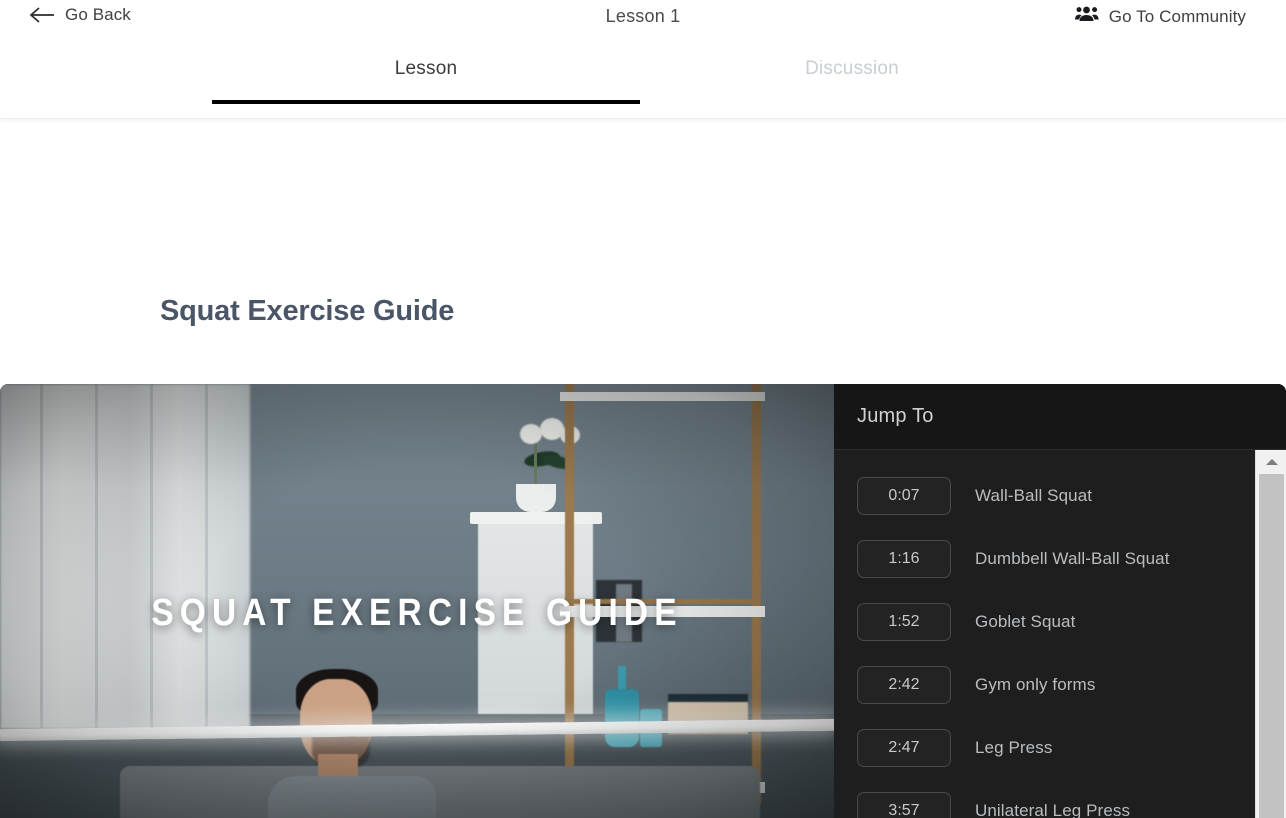 This screenshot has height=818, width=1286. Describe the element at coordinates (417, 613) in the screenshot. I see `video-overlay-title: SQUAT EXERCISE GUIDE` at that location.